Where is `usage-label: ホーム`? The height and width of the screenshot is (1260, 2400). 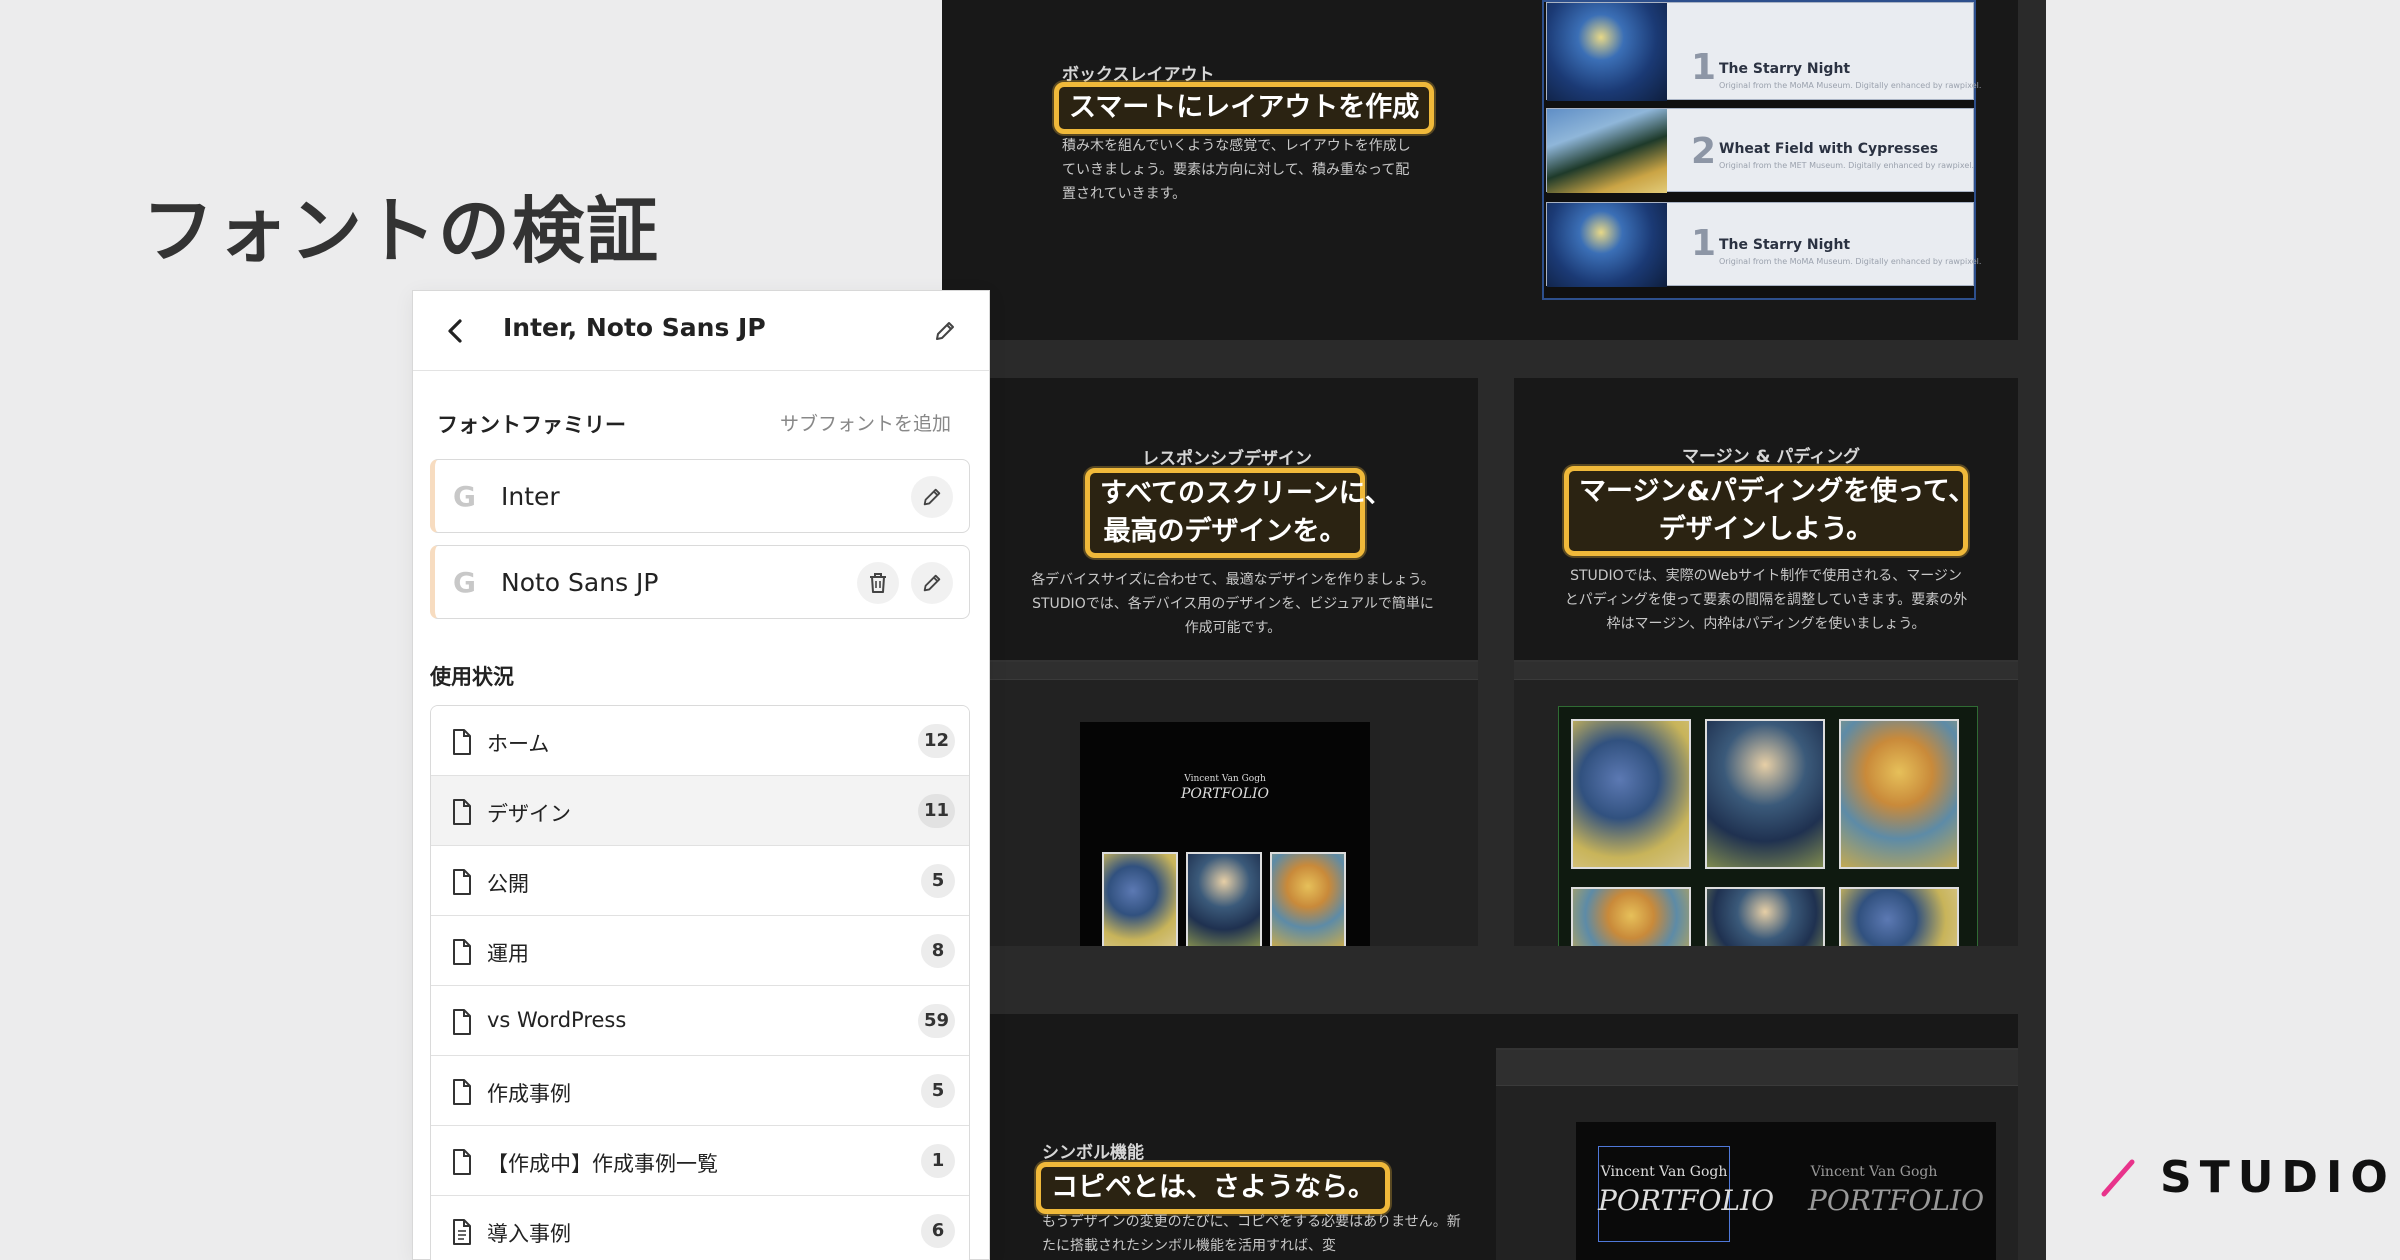
usage-label: ホーム is located at coordinates (518, 744).